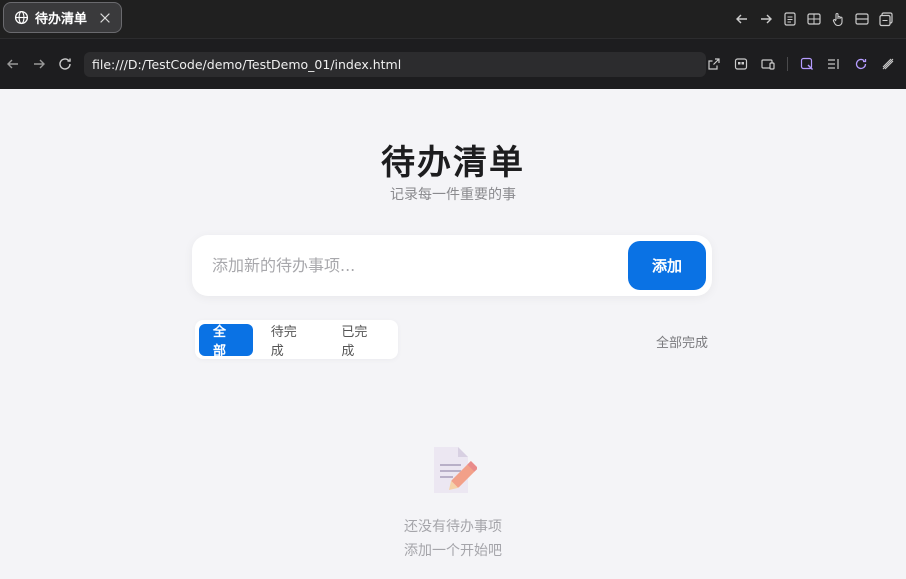 The height and width of the screenshot is (579, 906). I want to click on device-icon, so click(768, 64).